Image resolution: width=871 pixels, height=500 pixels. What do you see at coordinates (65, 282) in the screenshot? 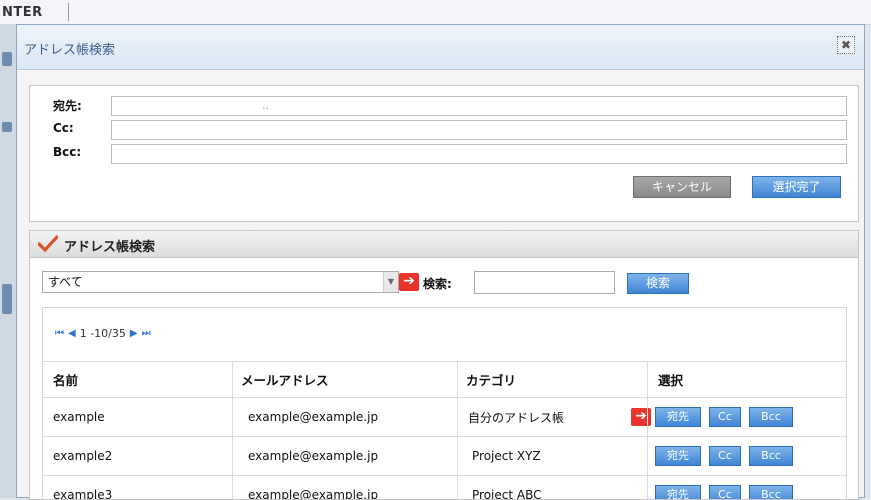
I see `category-selected-value: すべて` at bounding box center [65, 282].